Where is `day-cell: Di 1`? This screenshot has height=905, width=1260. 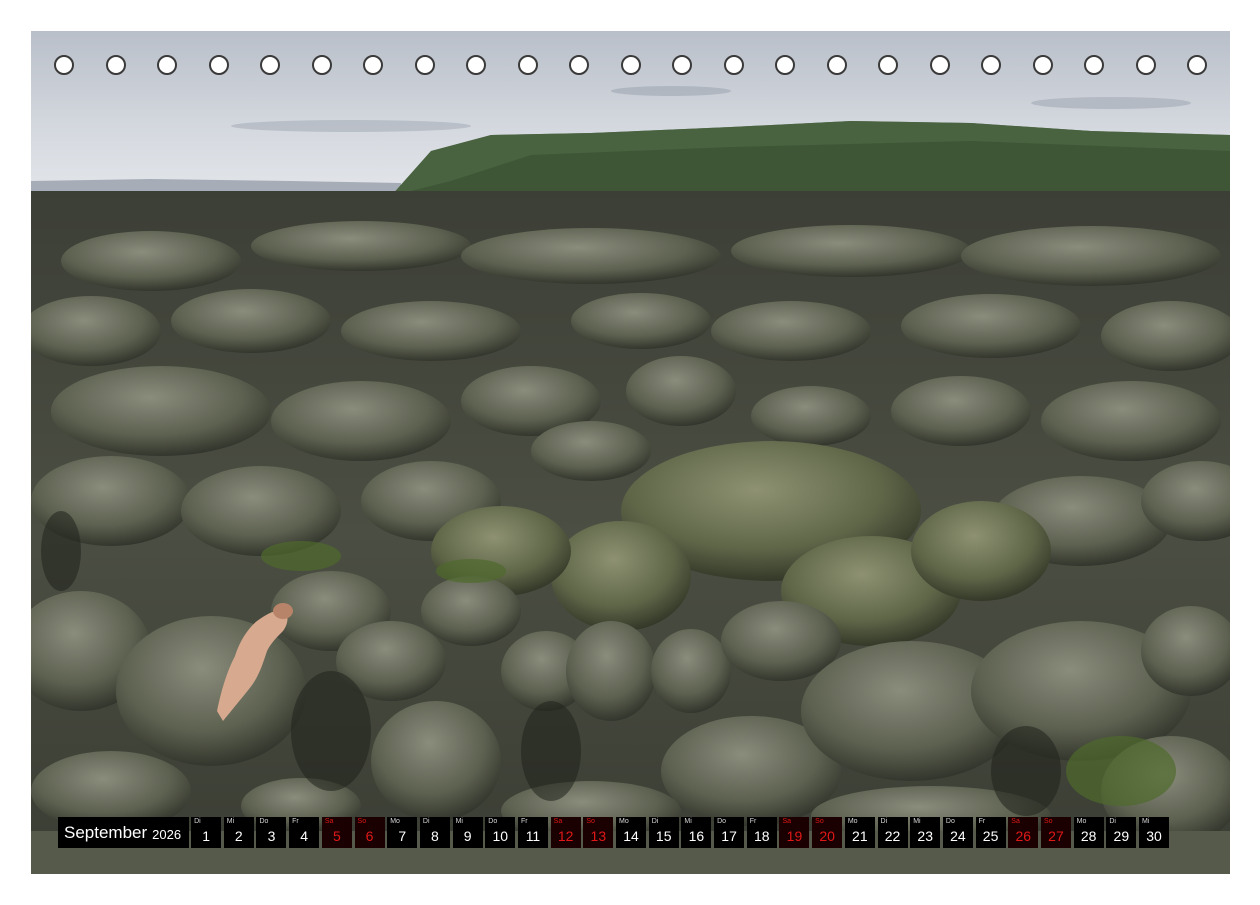 day-cell: Di 1 is located at coordinates (206, 832).